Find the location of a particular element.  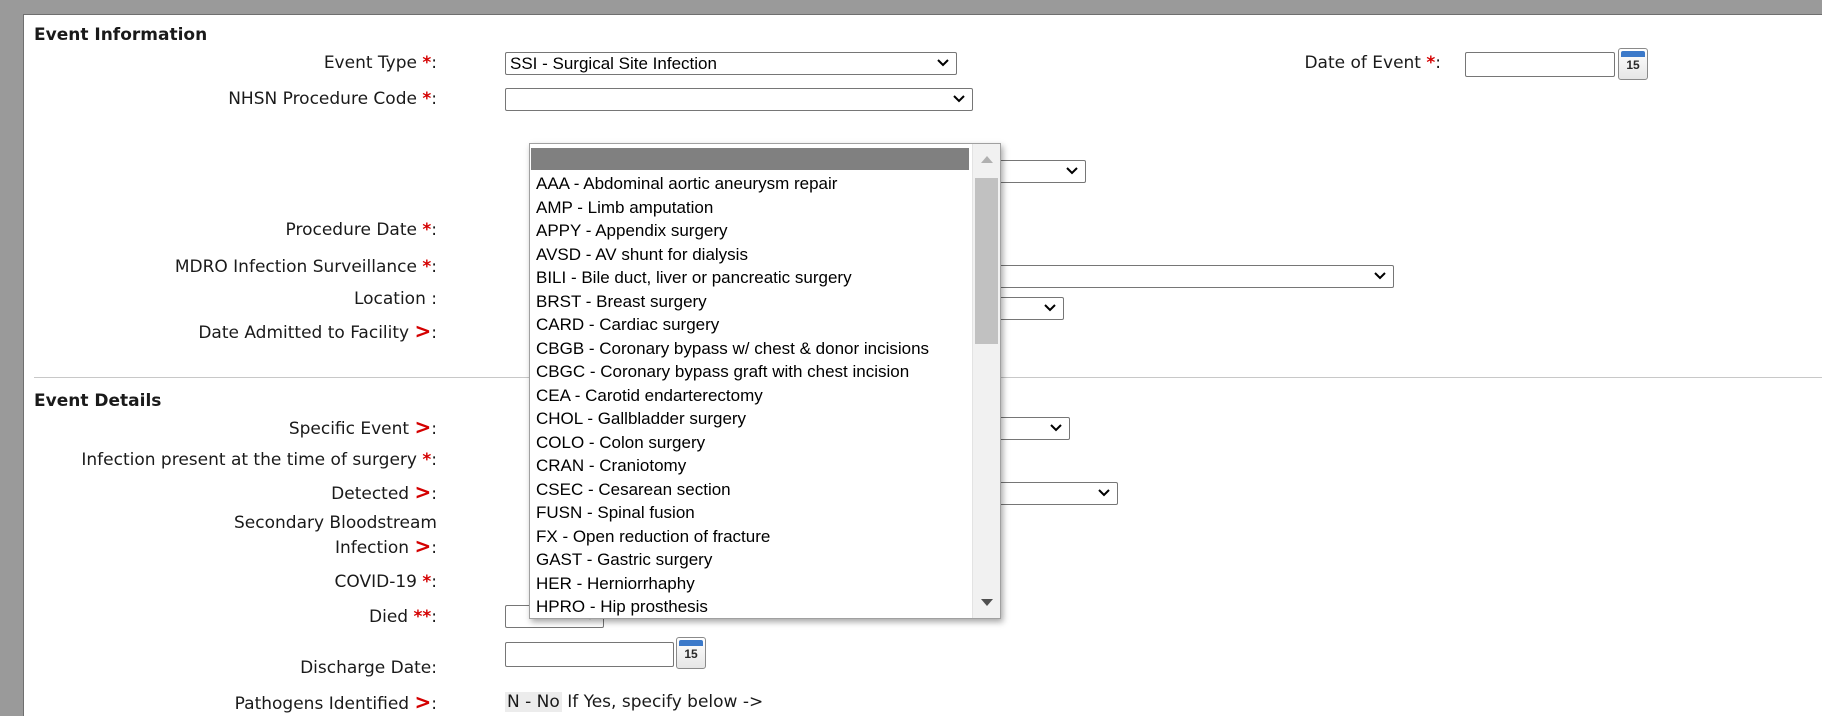

dropdown-option: APPY - Appendix surgery is located at coordinates (754, 231).